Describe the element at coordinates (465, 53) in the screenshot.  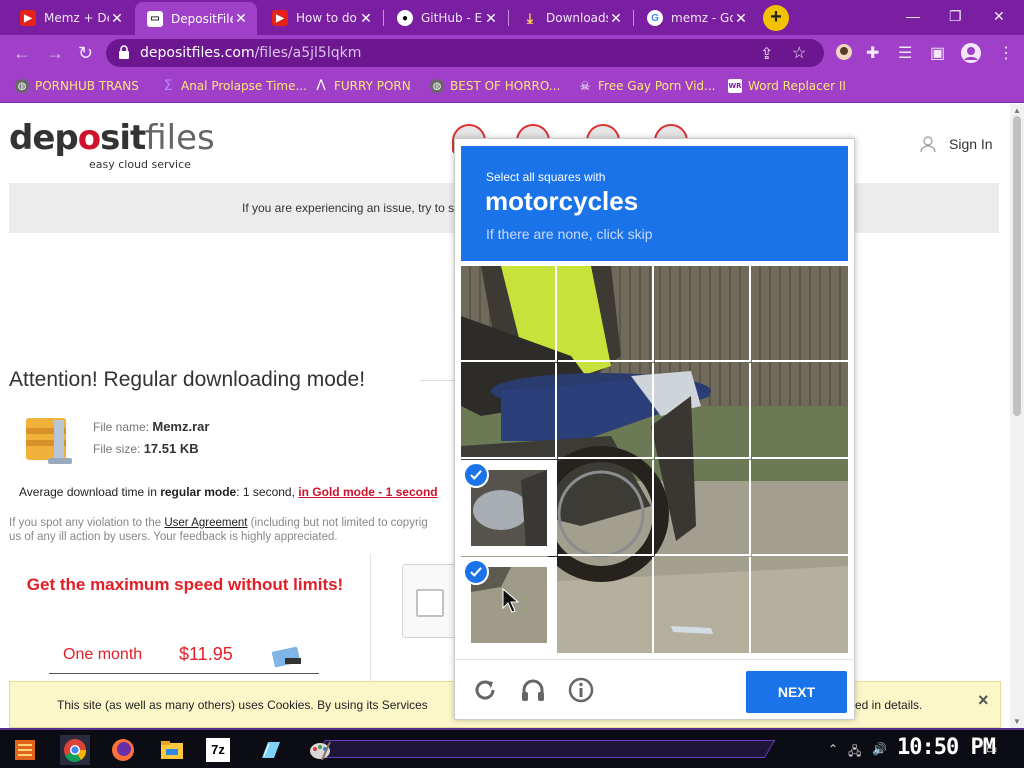
I see `address-bar: depositfiles.com/files/a5jl5lqkm ⇪ ☆` at that location.